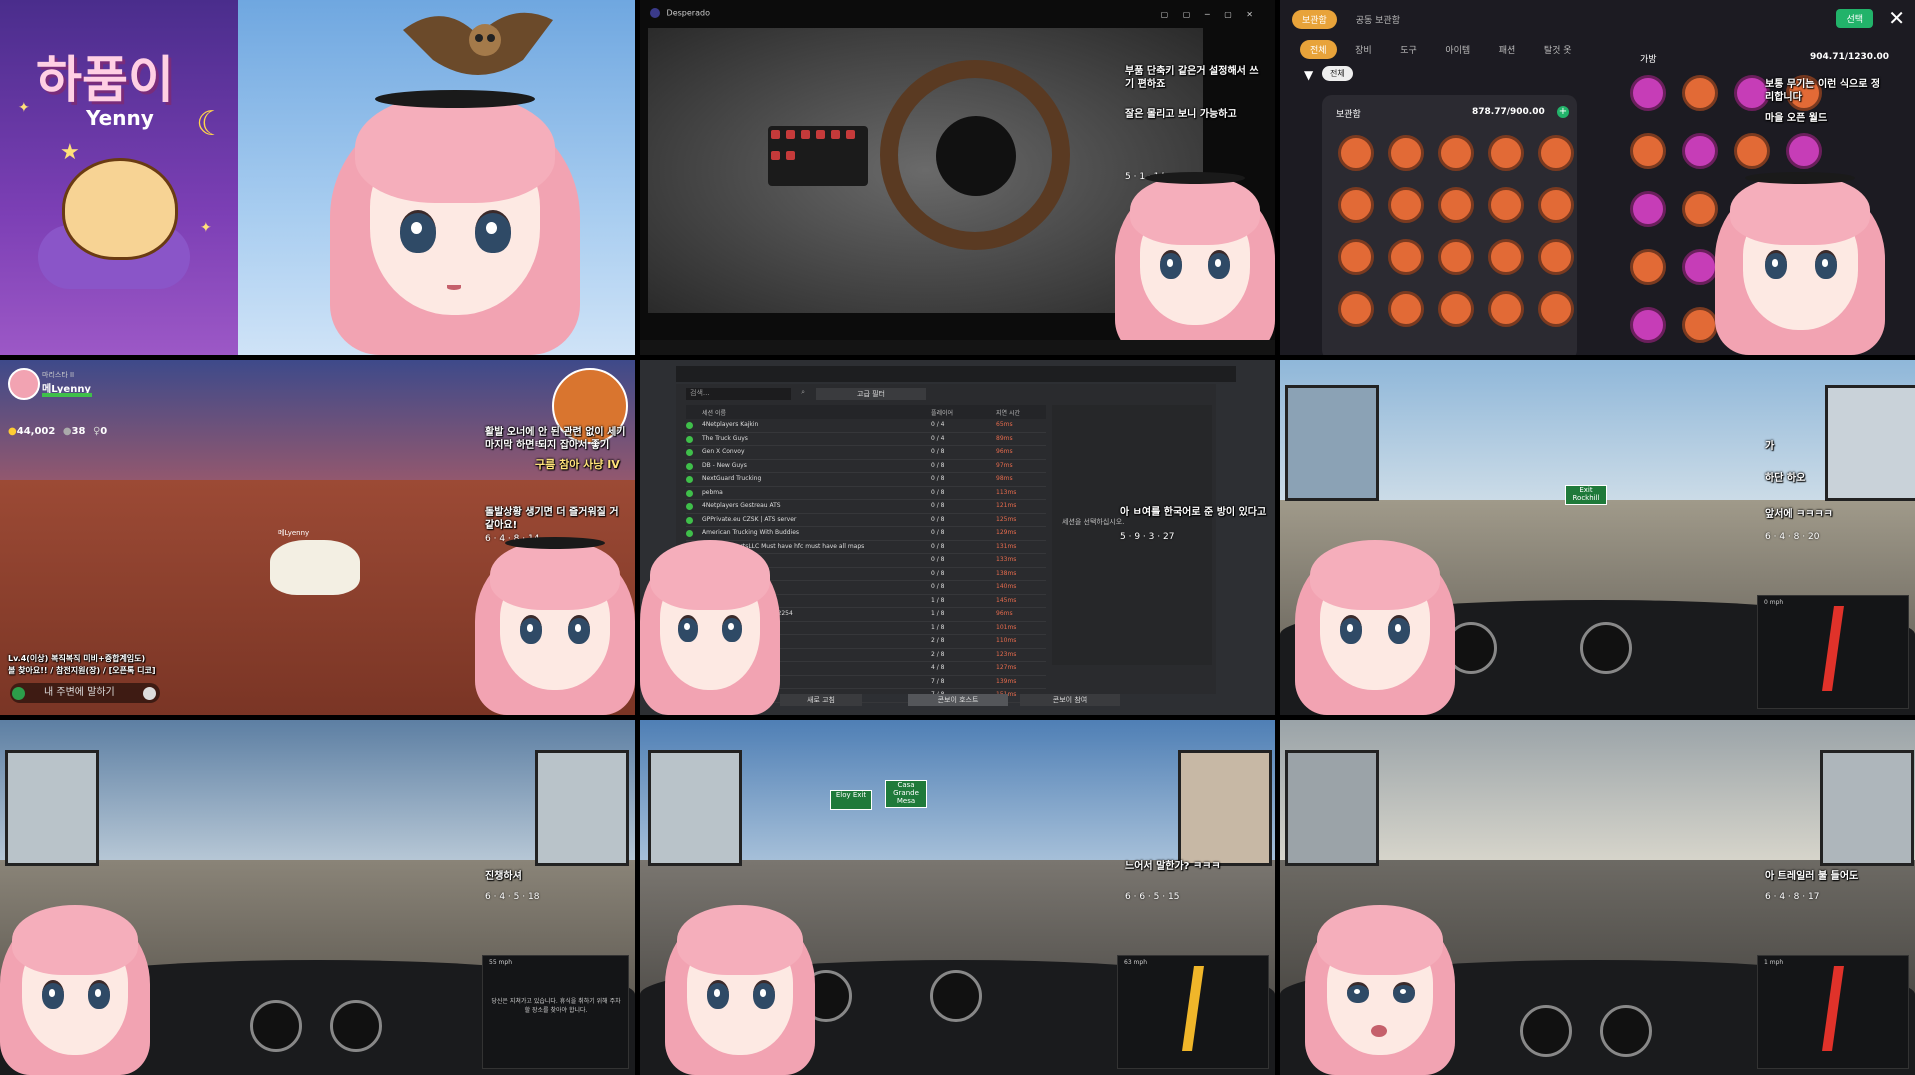  I want to click on window-titlebar: Desperado ▢ ▢ ─ ▢ ✕, so click(957, 17).